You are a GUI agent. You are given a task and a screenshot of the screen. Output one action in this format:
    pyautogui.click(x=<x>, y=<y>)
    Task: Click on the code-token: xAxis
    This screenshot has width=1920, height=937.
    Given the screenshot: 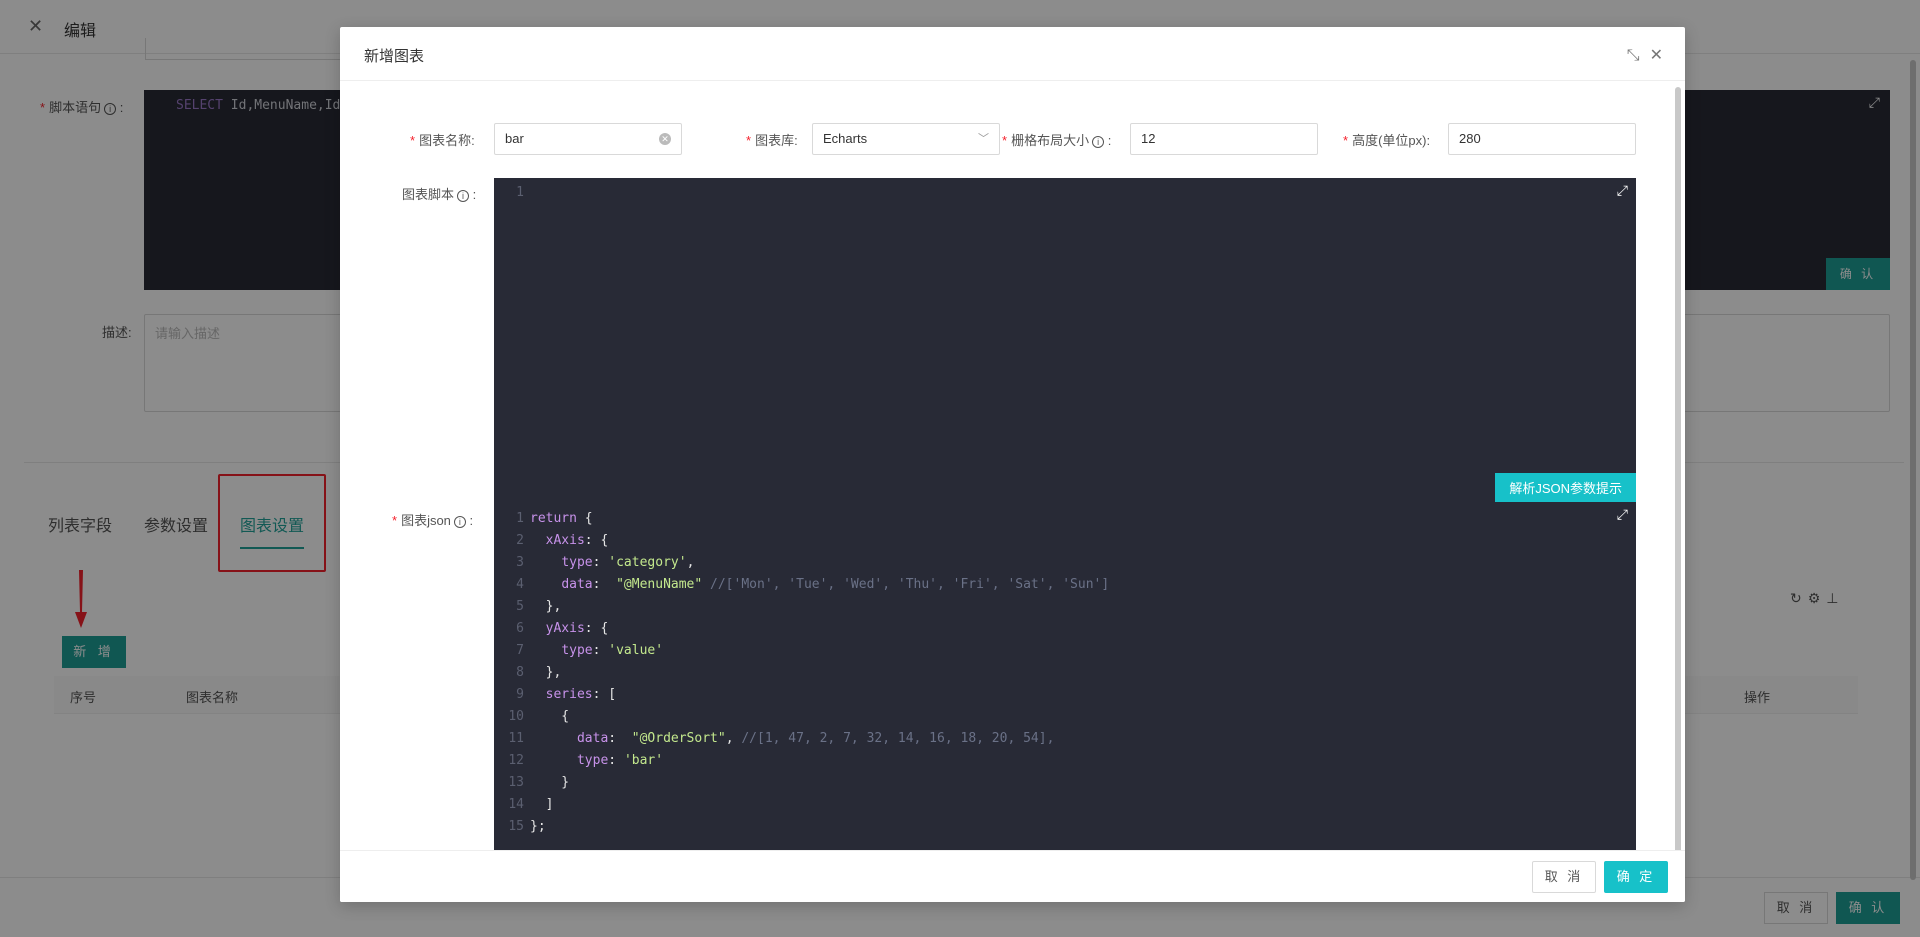 What is the action you would take?
    pyautogui.click(x=565, y=540)
    